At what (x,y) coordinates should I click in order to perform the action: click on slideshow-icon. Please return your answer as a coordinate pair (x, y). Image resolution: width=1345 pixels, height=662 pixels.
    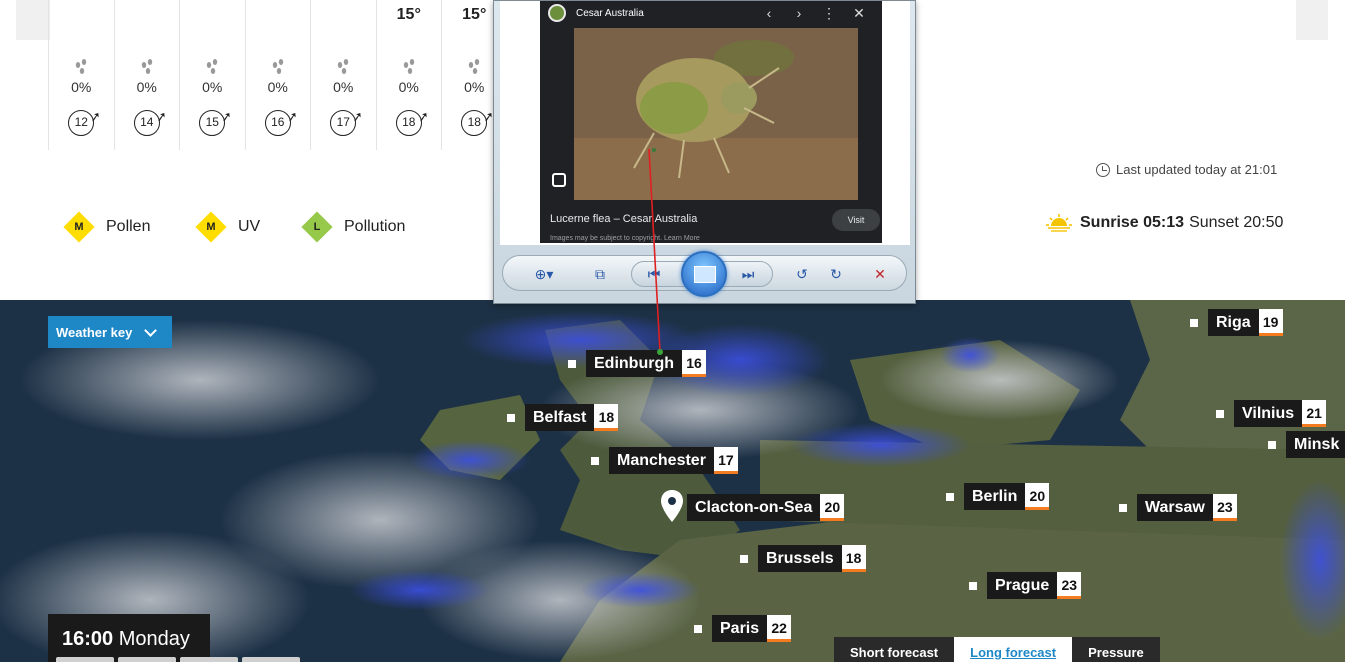
    Looking at the image, I should click on (704, 274).